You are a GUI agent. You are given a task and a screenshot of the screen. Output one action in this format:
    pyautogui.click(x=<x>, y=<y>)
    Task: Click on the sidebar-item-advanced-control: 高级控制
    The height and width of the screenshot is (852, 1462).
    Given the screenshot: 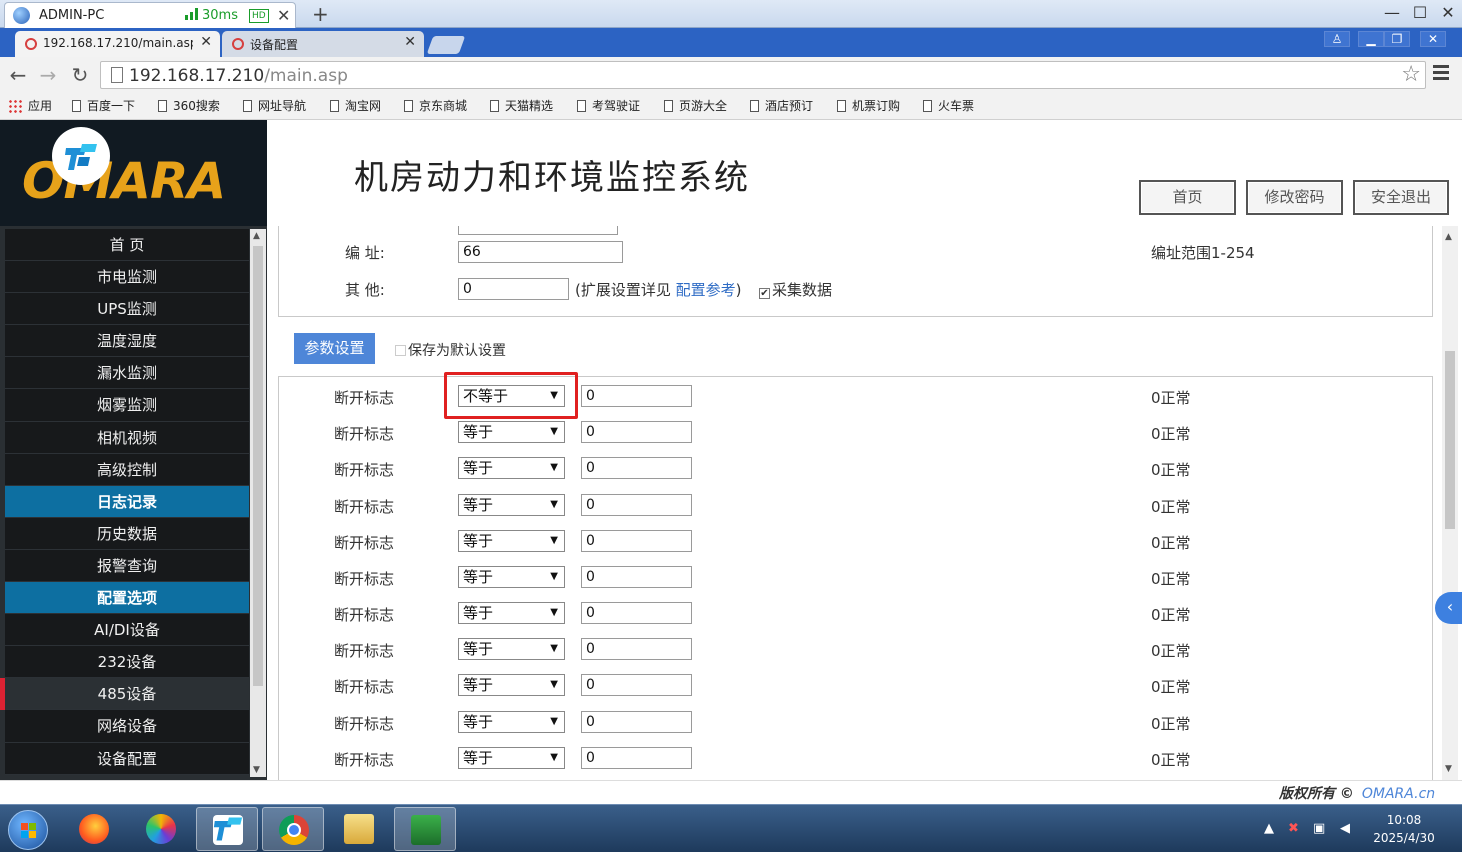 What is the action you would take?
    pyautogui.click(x=127, y=469)
    